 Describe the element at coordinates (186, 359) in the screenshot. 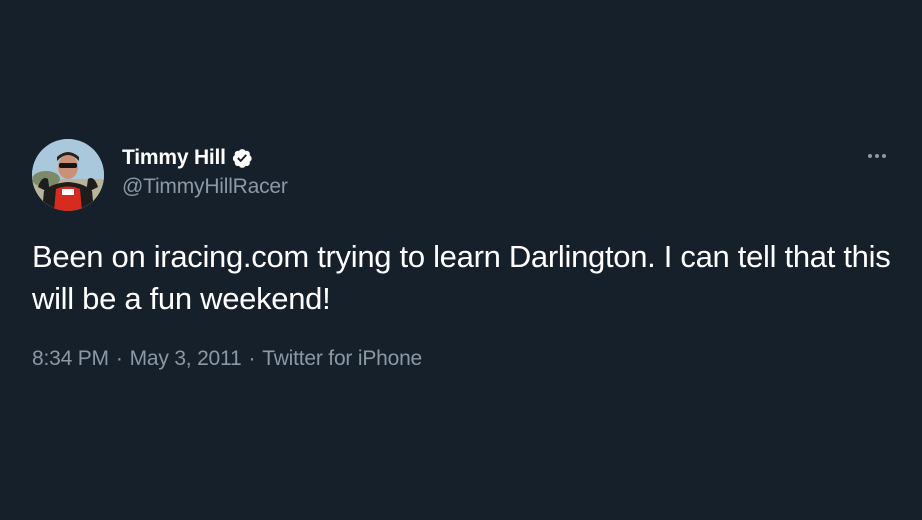

I see `tweet-date: May 3, 2011` at that location.